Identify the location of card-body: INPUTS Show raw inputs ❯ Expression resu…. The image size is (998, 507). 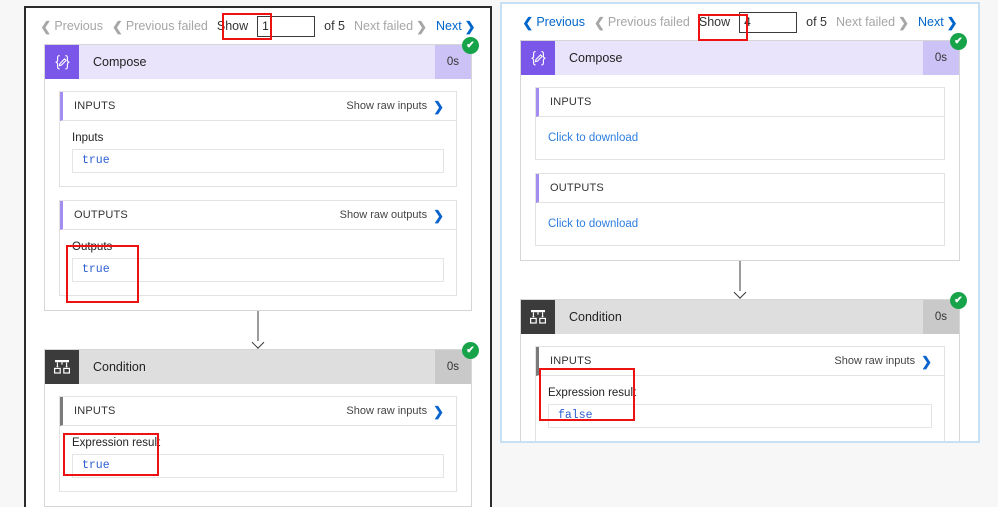
(740, 387).